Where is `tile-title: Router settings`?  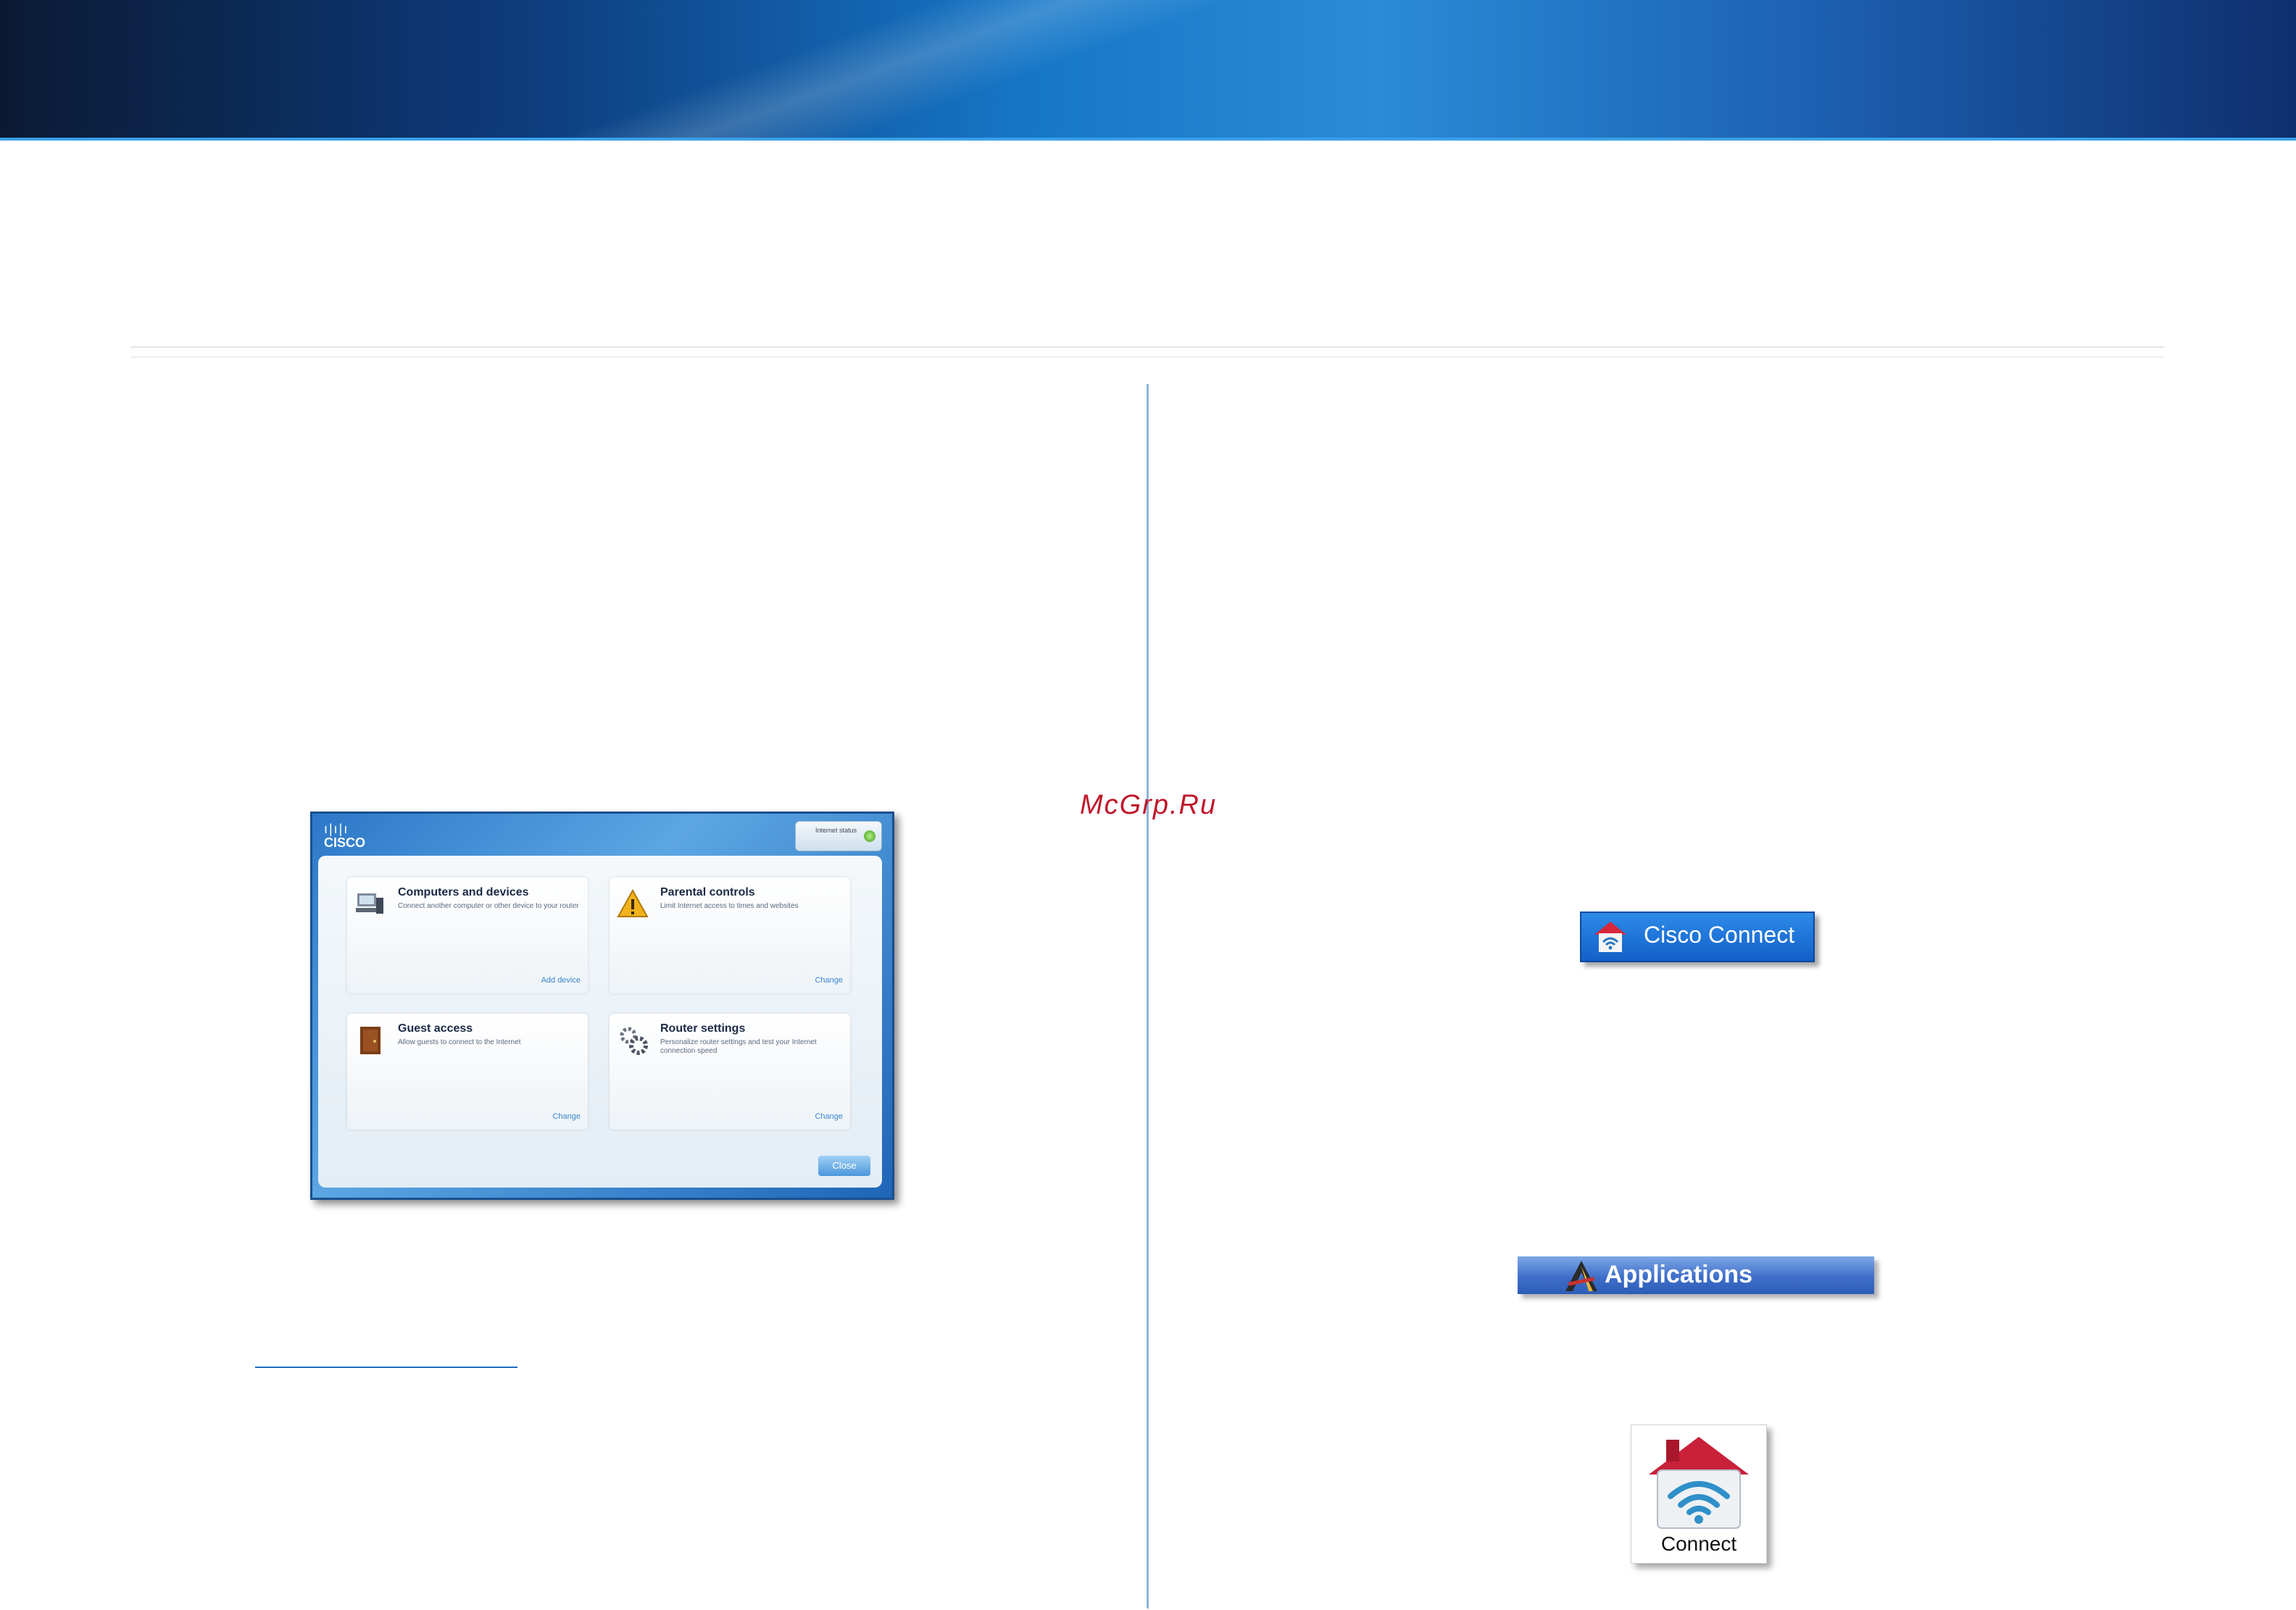 tile-title: Router settings is located at coordinates (703, 1028).